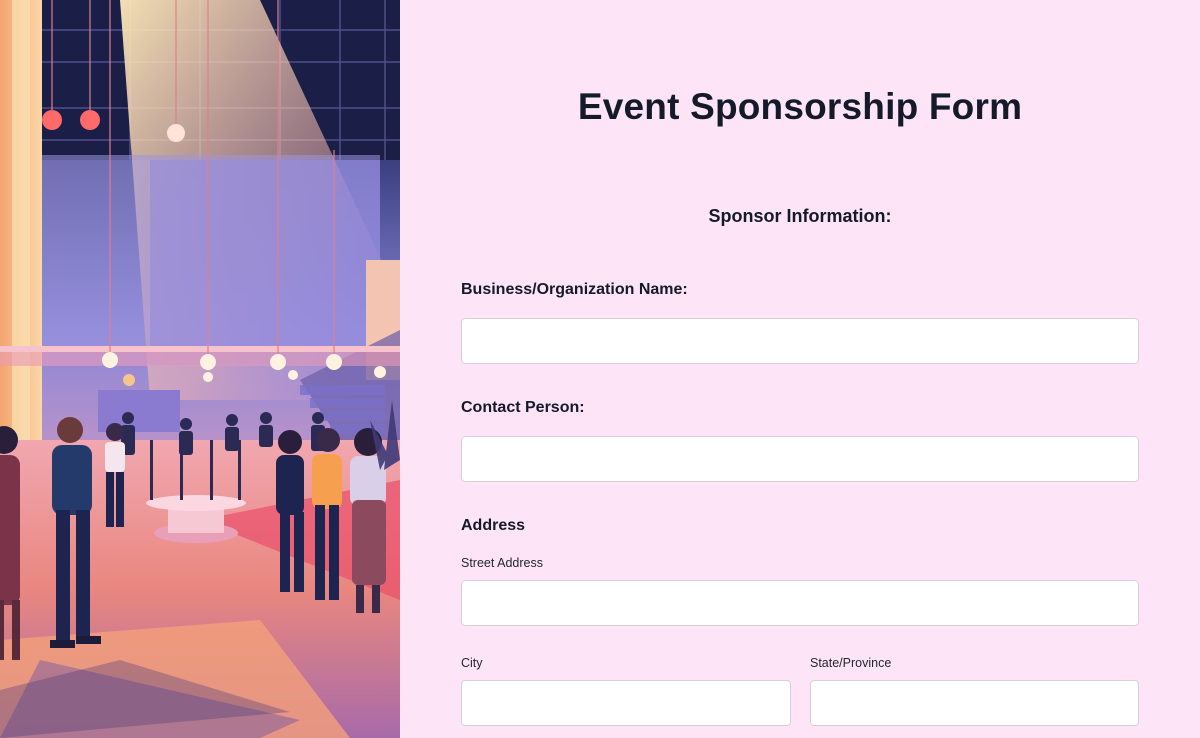 This screenshot has width=1200, height=738. I want to click on business-name-label: Business/Organization Name:, so click(574, 289).